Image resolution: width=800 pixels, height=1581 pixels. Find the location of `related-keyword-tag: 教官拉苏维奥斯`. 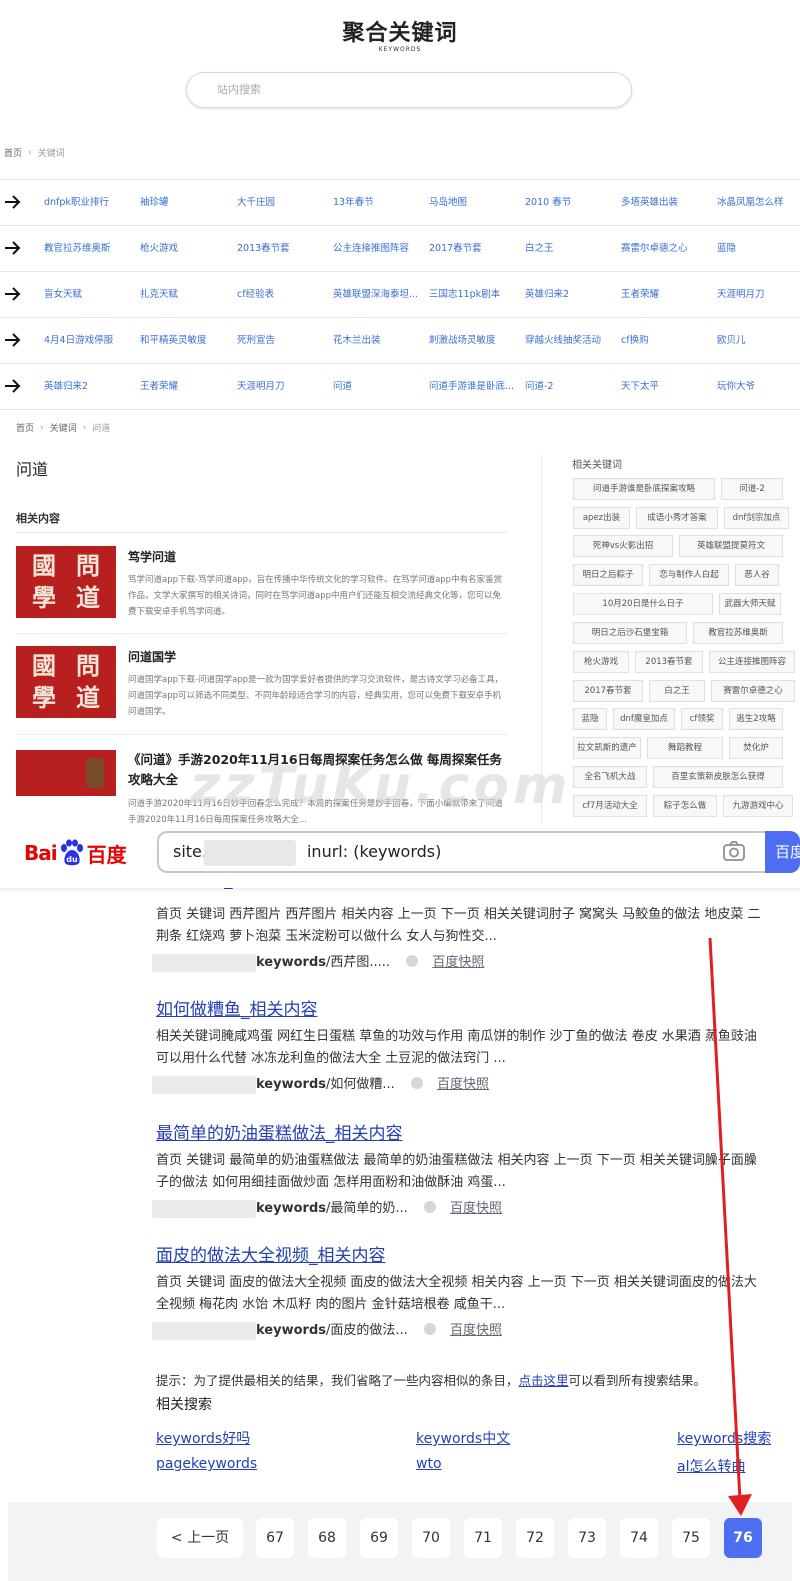

related-keyword-tag: 教官拉苏维奥斯 is located at coordinates (738, 633).